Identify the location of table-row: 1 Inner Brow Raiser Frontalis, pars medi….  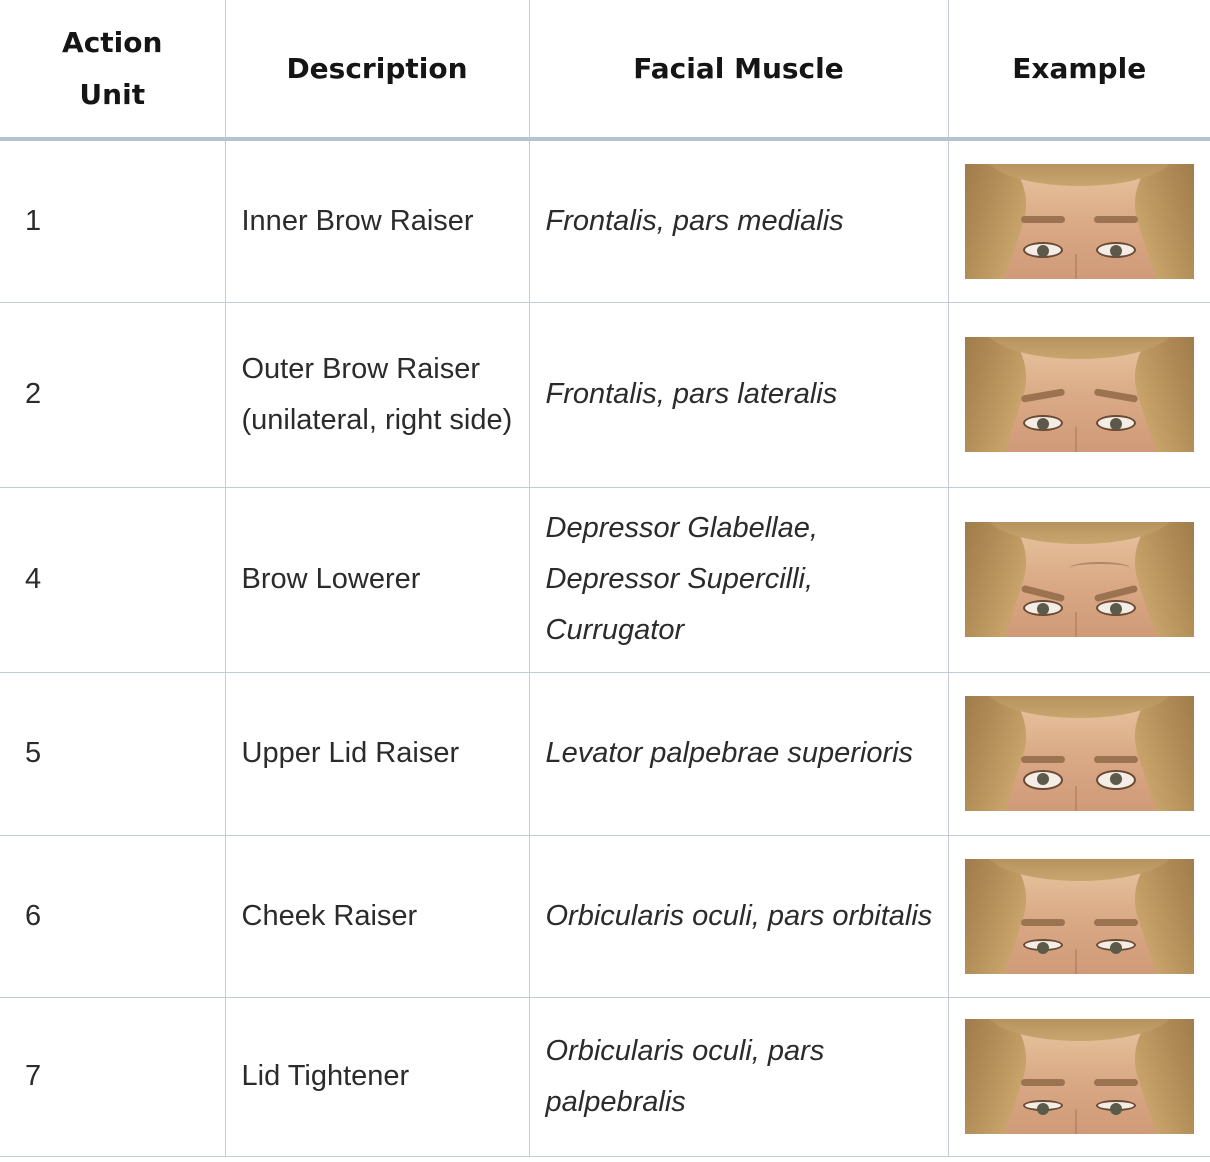
(605, 220).